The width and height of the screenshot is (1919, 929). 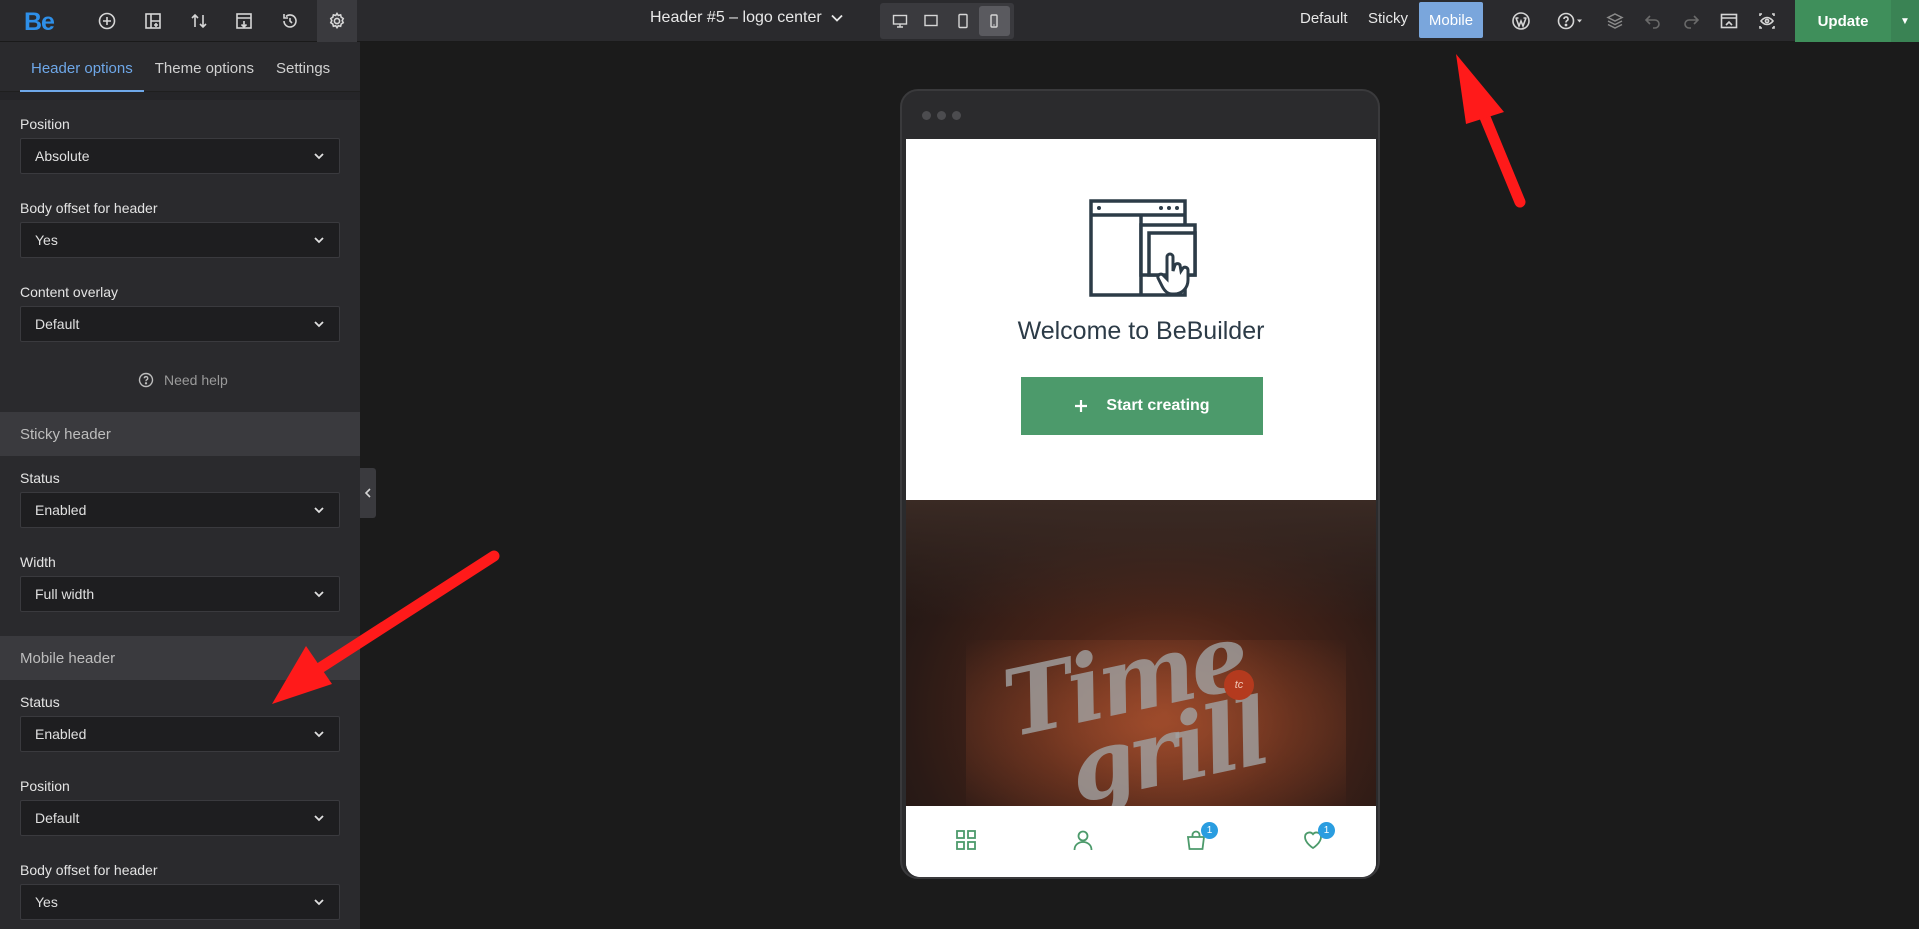 What do you see at coordinates (1326, 830) in the screenshot?
I see `wishlist-count-badge: 1` at bounding box center [1326, 830].